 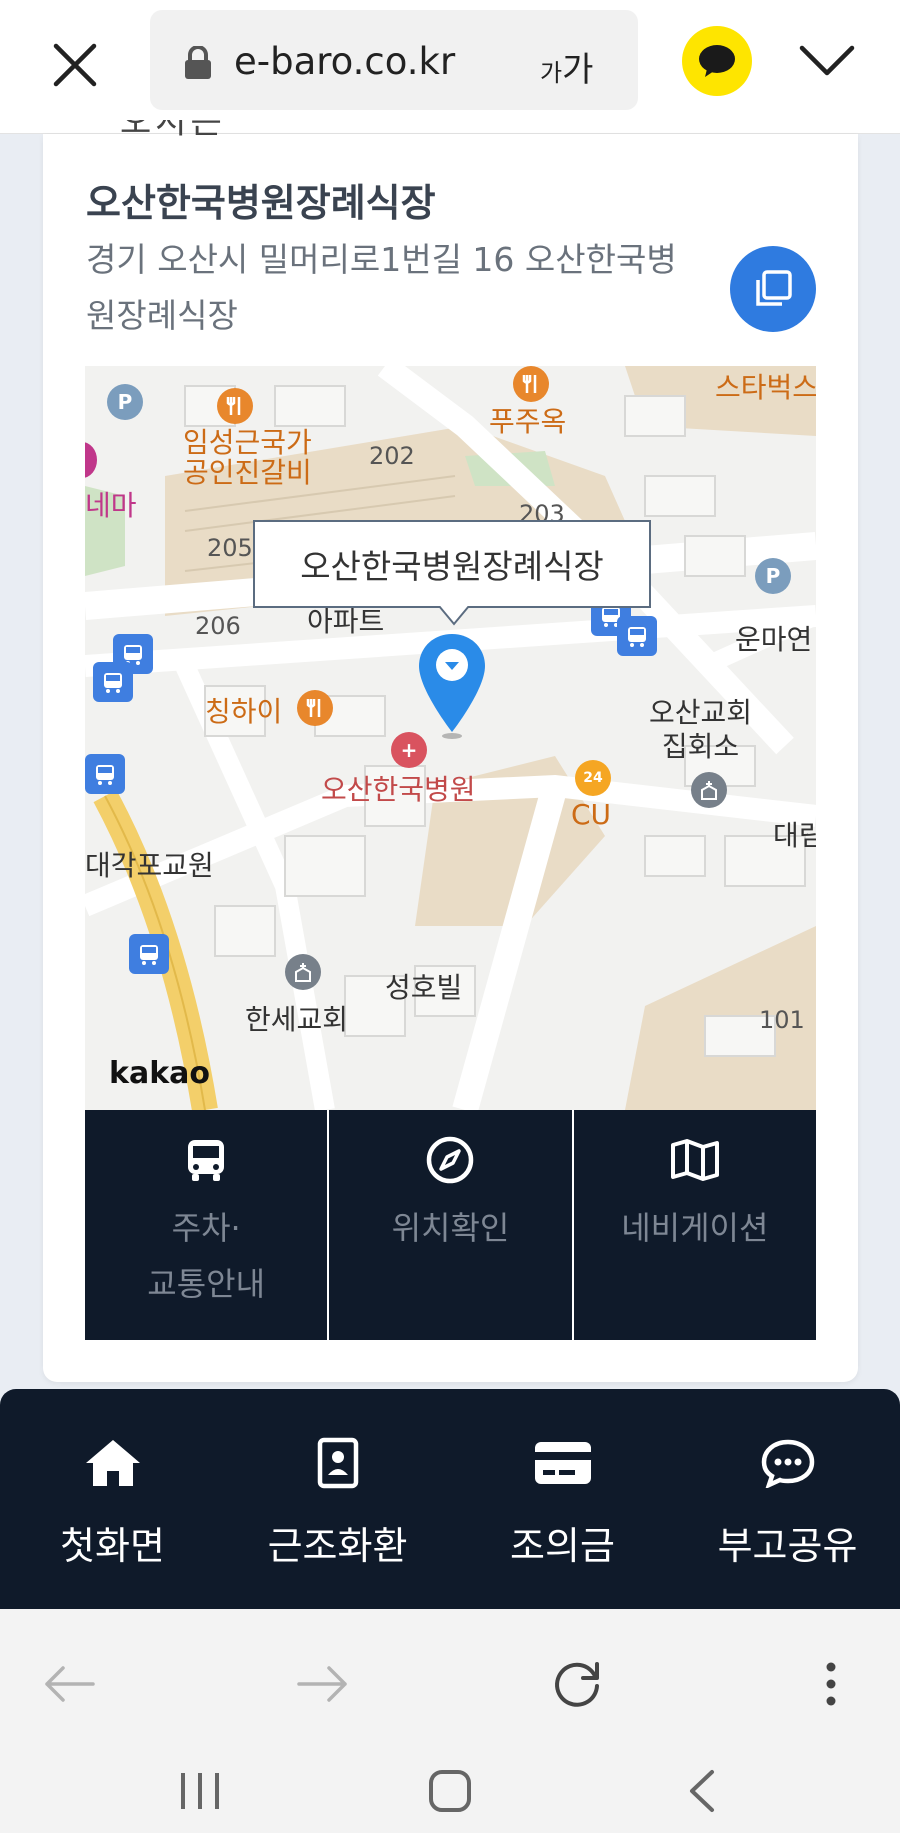 What do you see at coordinates (562, 1499) in the screenshot?
I see `nav-condolence-money: 조의금` at bounding box center [562, 1499].